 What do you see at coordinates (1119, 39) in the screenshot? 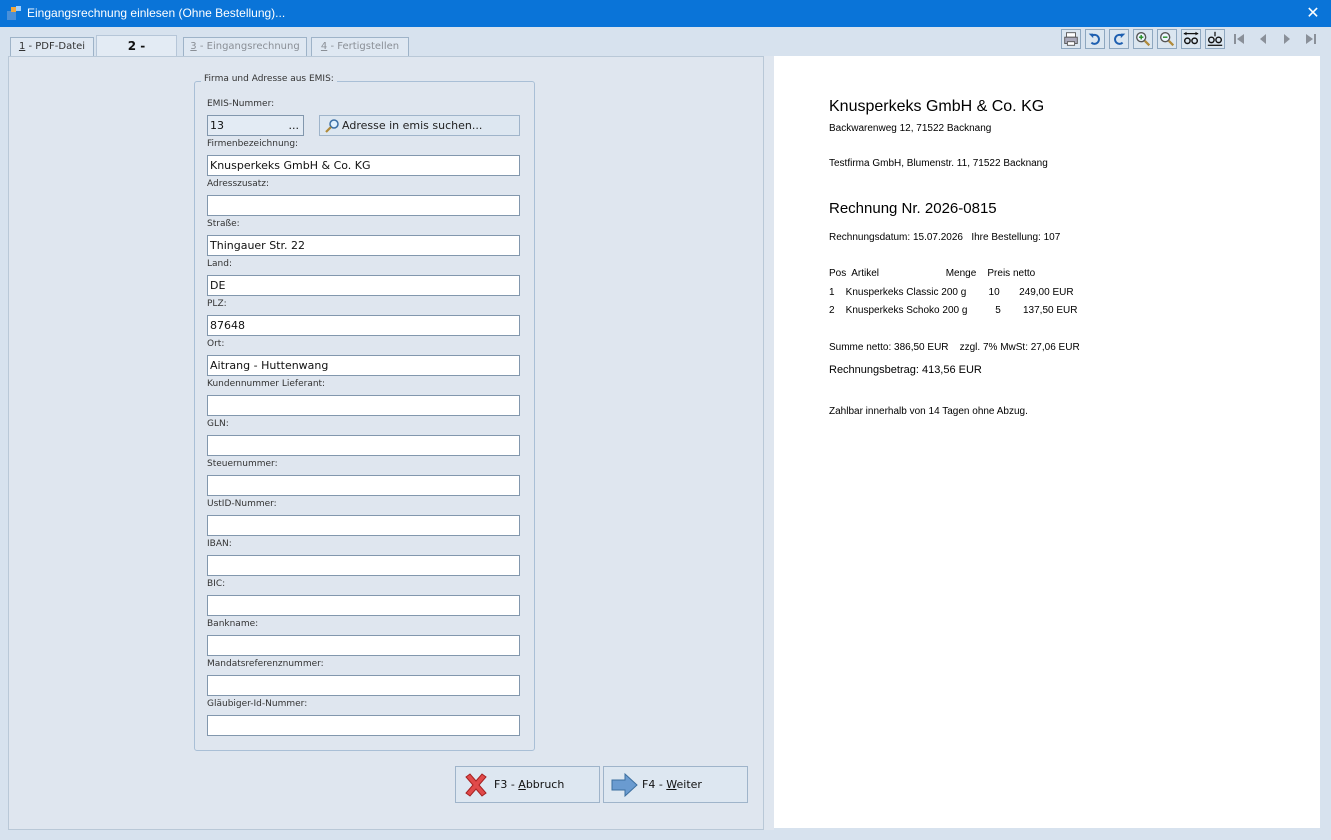
I see `redo-icon` at bounding box center [1119, 39].